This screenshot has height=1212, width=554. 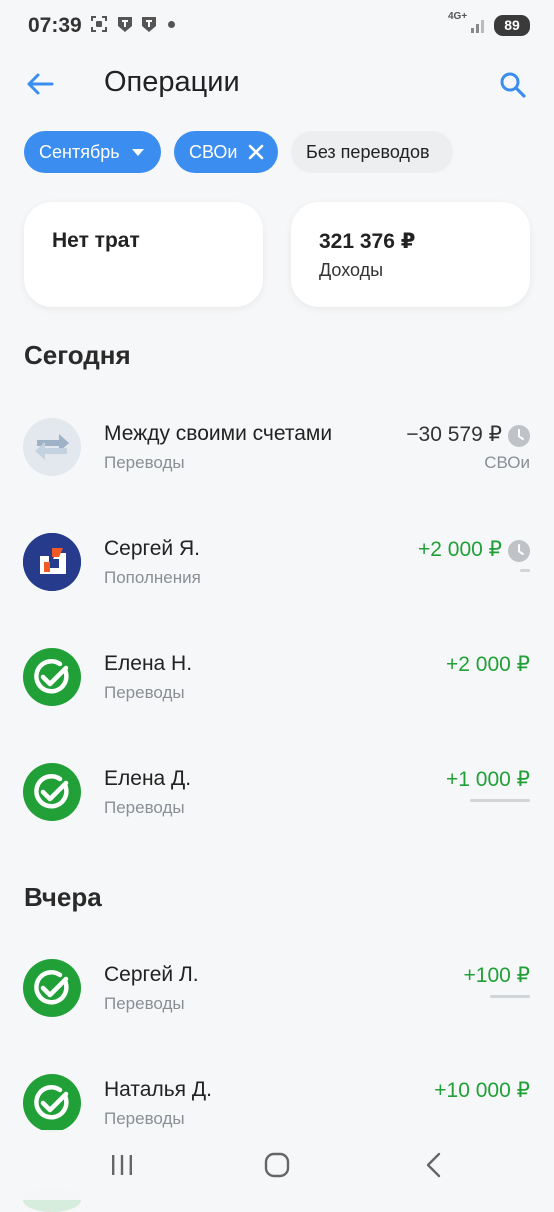 I want to click on transaction-account: СВОи, so click(x=507, y=462).